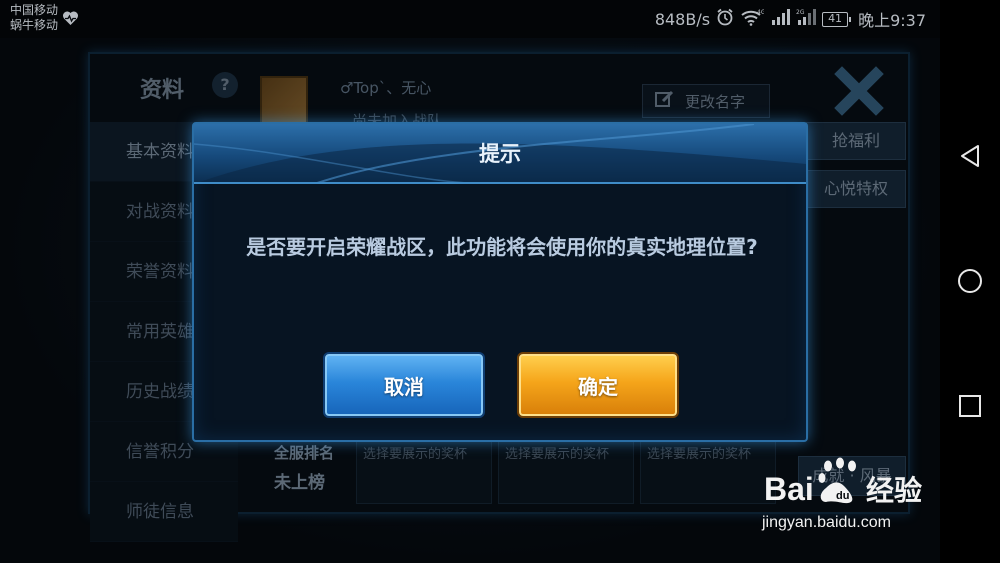 Image resolution: width=1000 pixels, height=563 pixels. Describe the element at coordinates (970, 406) in the screenshot. I see `recents-icon` at that location.